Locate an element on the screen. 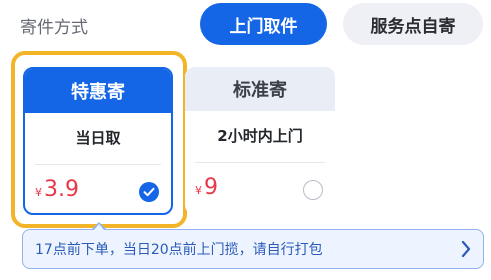 This screenshot has width=491, height=280. option-card-title: 标准寄 is located at coordinates (260, 89).